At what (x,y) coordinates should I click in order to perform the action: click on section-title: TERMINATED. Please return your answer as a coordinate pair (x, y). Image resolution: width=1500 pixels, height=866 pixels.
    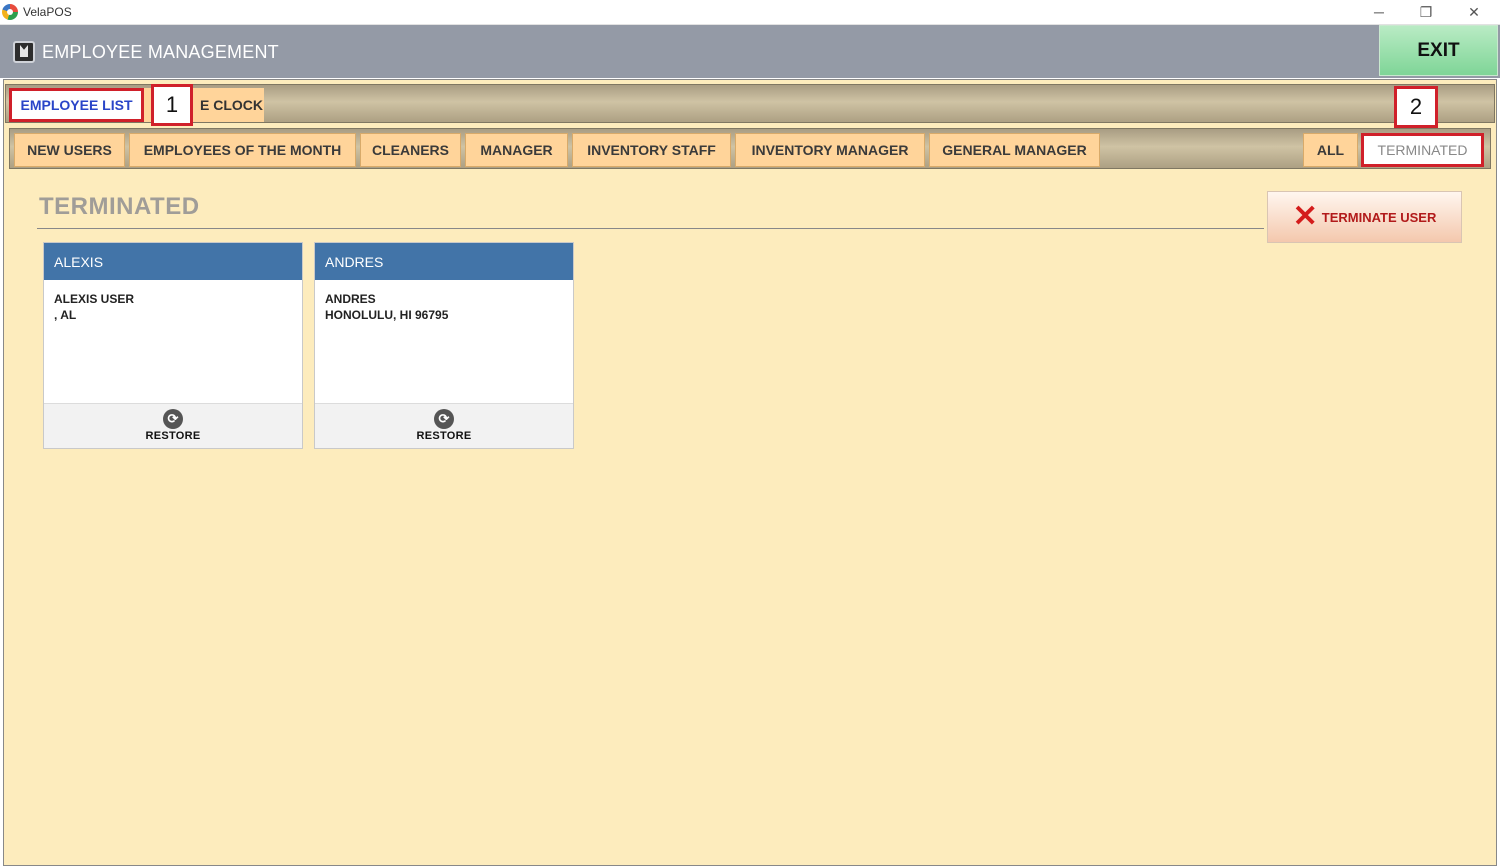
    Looking at the image, I should click on (119, 206).